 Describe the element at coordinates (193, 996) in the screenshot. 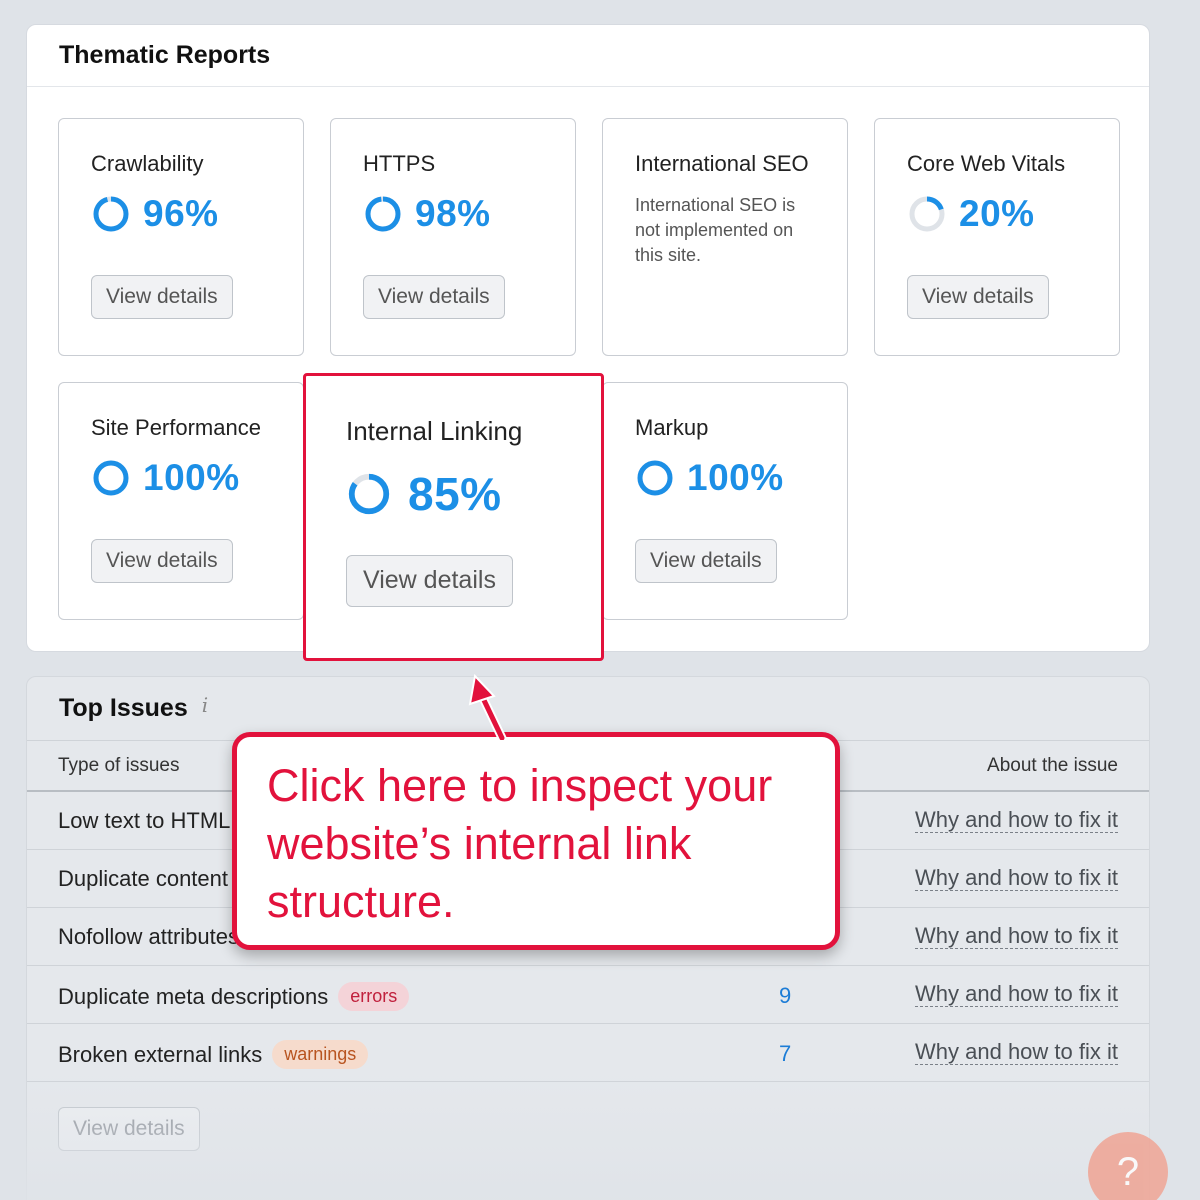

I see `issue-name: Duplicate meta descriptions` at that location.